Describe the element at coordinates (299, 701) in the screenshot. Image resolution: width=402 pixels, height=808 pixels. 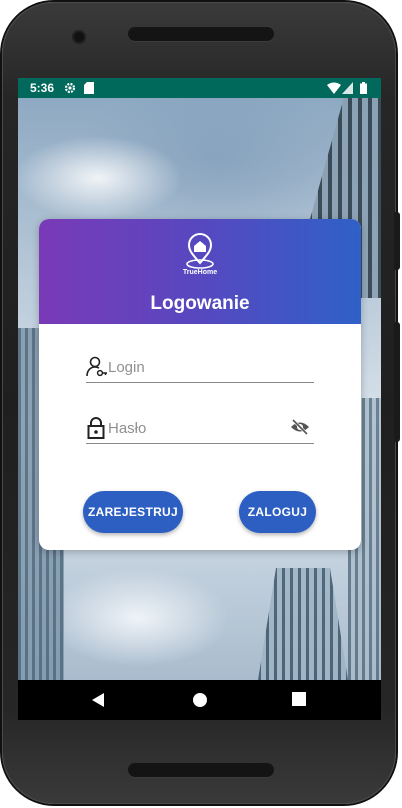
I see `recents-icon` at that location.